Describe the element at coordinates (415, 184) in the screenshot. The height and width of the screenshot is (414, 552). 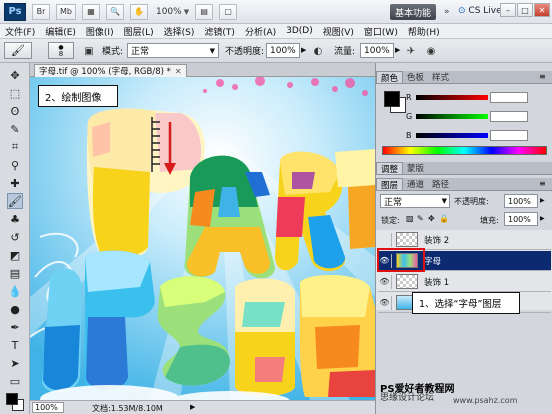
I see `tab-channels: 通道` at that location.